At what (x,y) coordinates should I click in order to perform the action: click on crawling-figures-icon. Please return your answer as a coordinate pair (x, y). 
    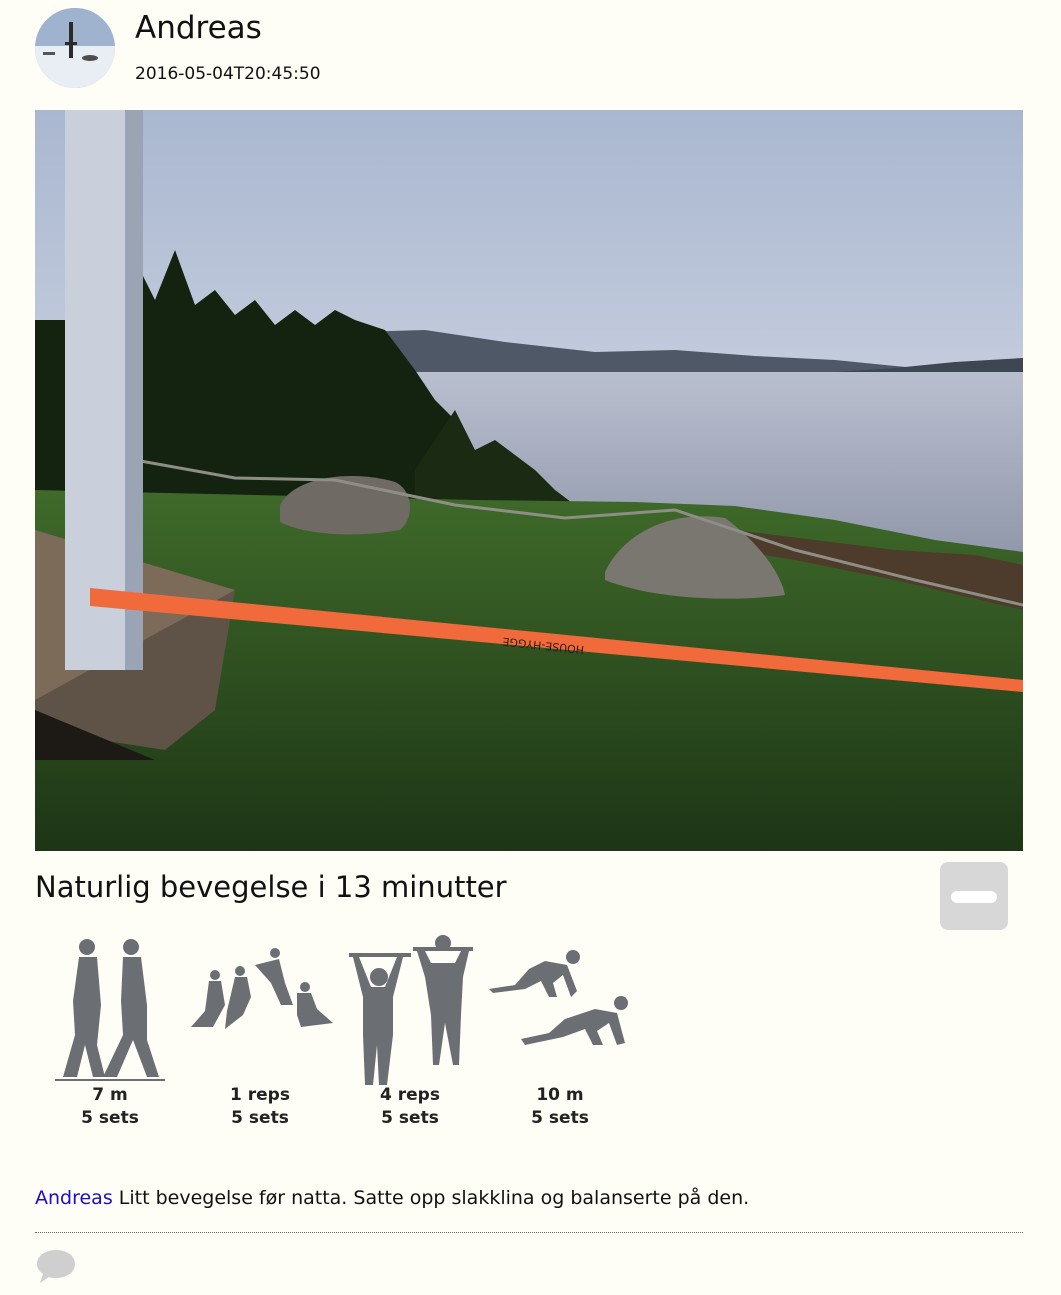
    Looking at the image, I should click on (558, 997).